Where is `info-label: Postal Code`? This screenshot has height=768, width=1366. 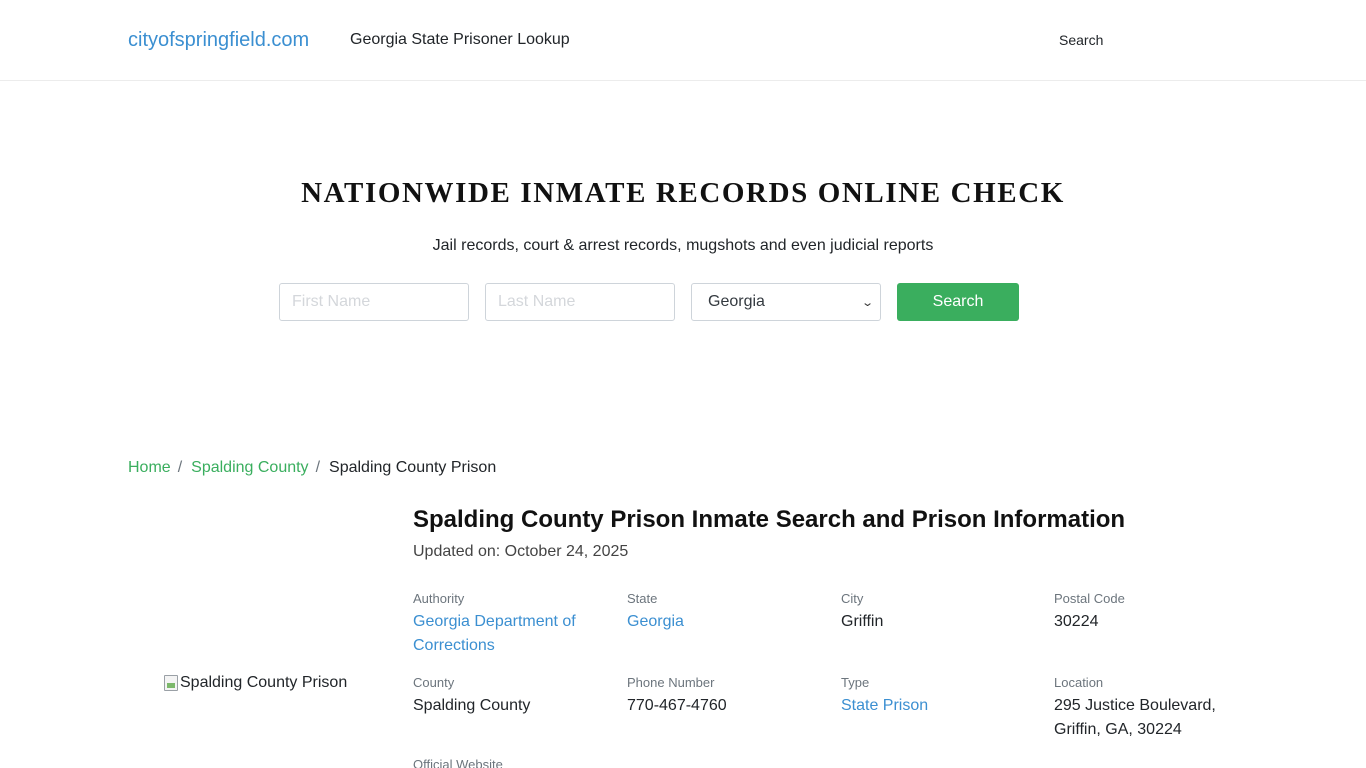
info-label: Postal Code is located at coordinates (1089, 598).